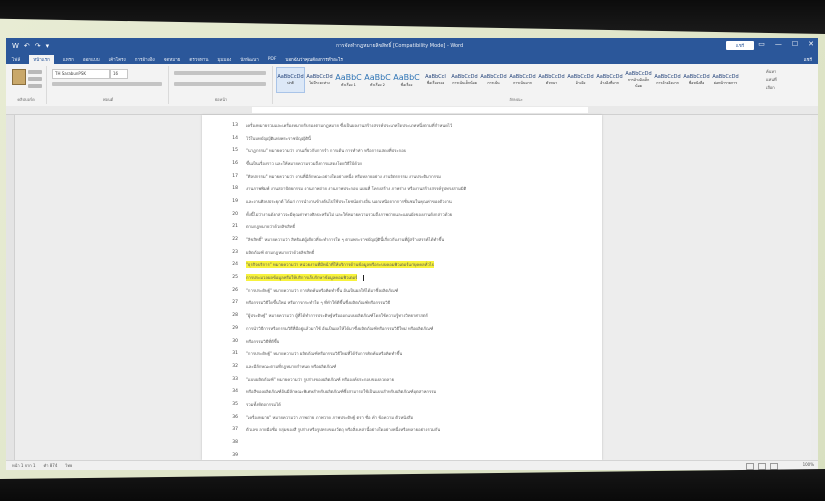  Describe the element at coordinates (10, 287) in the screenshot. I see `vertical-ruler` at that location.